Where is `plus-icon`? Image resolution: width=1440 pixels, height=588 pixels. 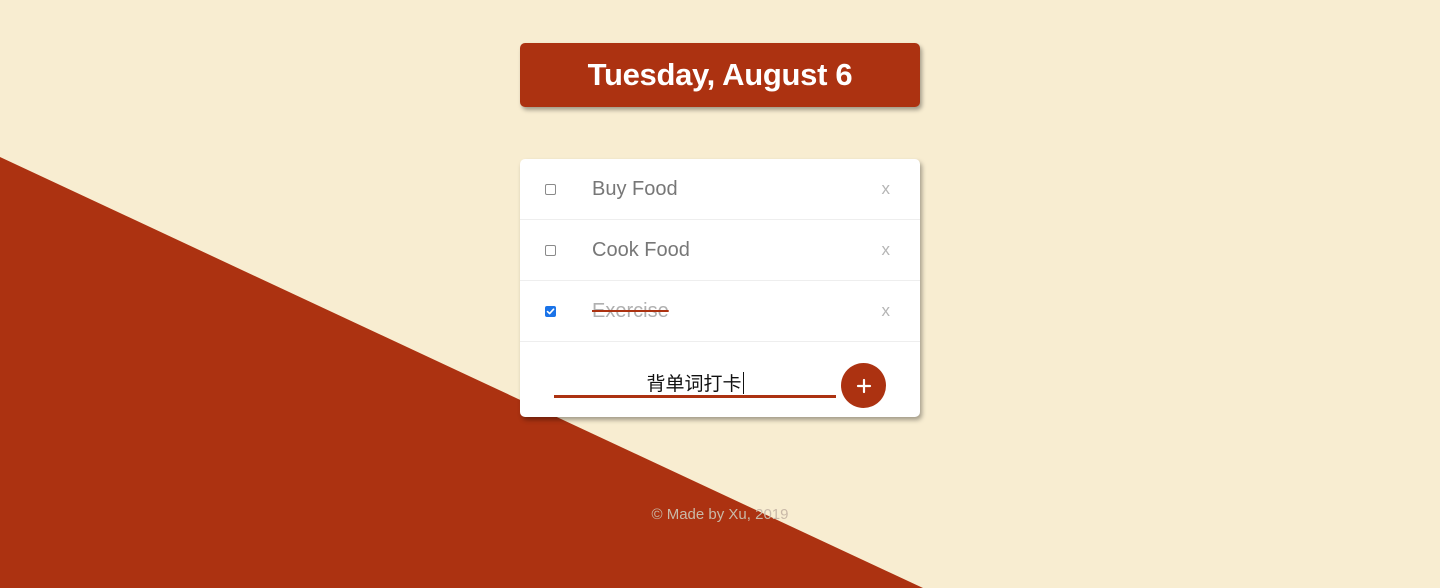 plus-icon is located at coordinates (863, 385).